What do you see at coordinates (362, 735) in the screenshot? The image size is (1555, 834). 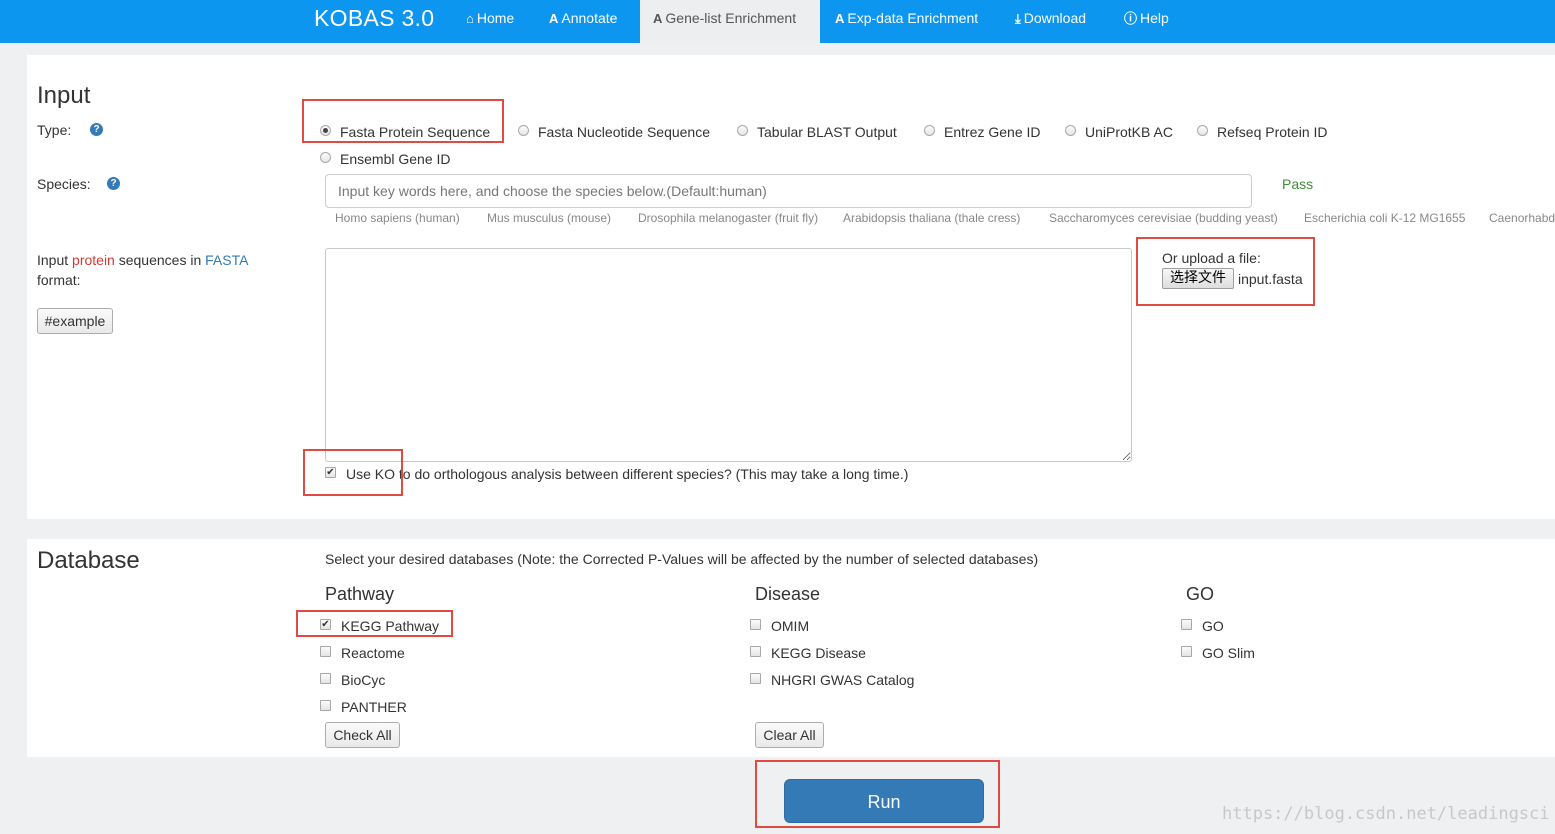 I see `check-all-button: Check All` at bounding box center [362, 735].